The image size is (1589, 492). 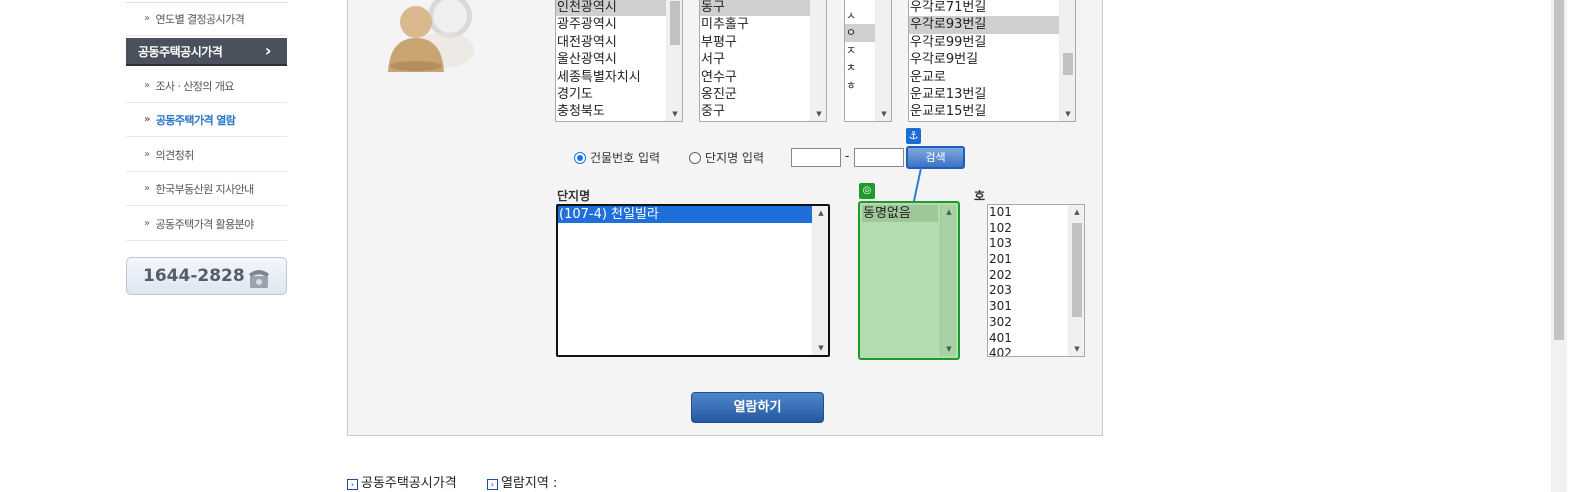 What do you see at coordinates (529, 483) in the screenshot?
I see `footer-view-region: 열람지역 :` at bounding box center [529, 483].